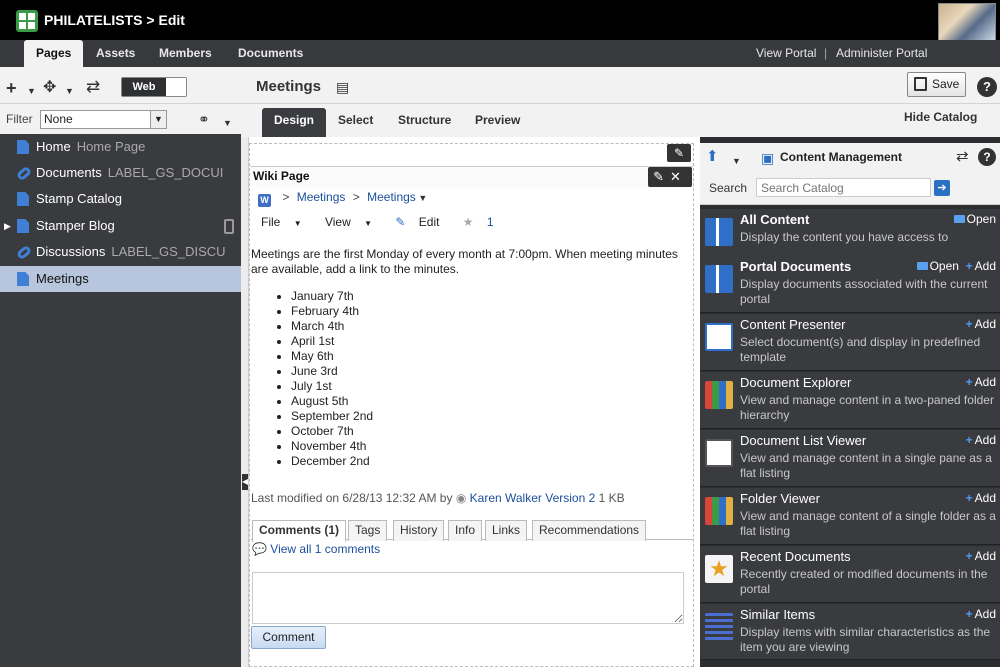  What do you see at coordinates (768, 158) in the screenshot?
I see `folder-icon: ▣` at bounding box center [768, 158].